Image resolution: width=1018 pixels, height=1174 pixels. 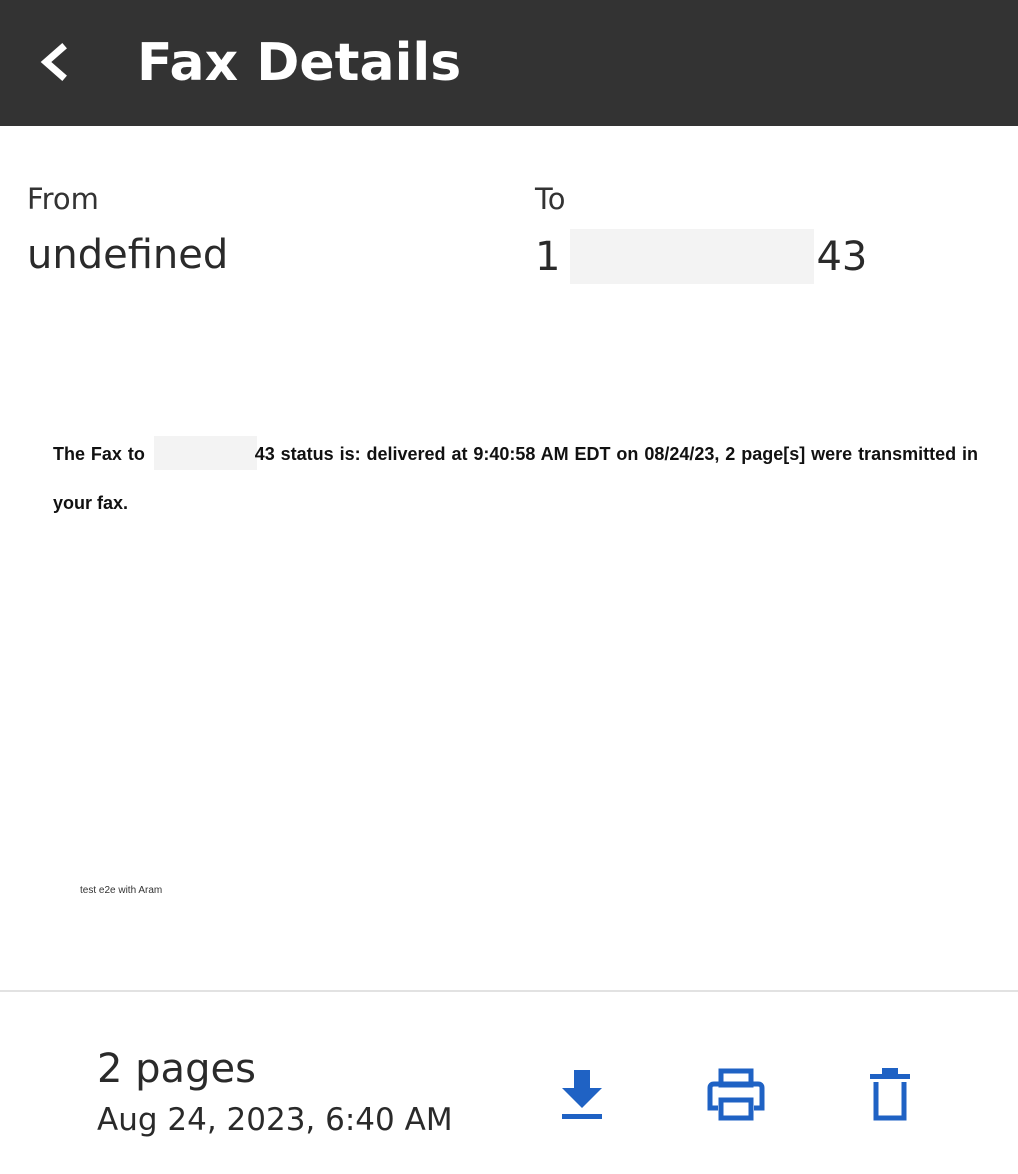 I want to click on from-value: undefined, so click(x=128, y=255).